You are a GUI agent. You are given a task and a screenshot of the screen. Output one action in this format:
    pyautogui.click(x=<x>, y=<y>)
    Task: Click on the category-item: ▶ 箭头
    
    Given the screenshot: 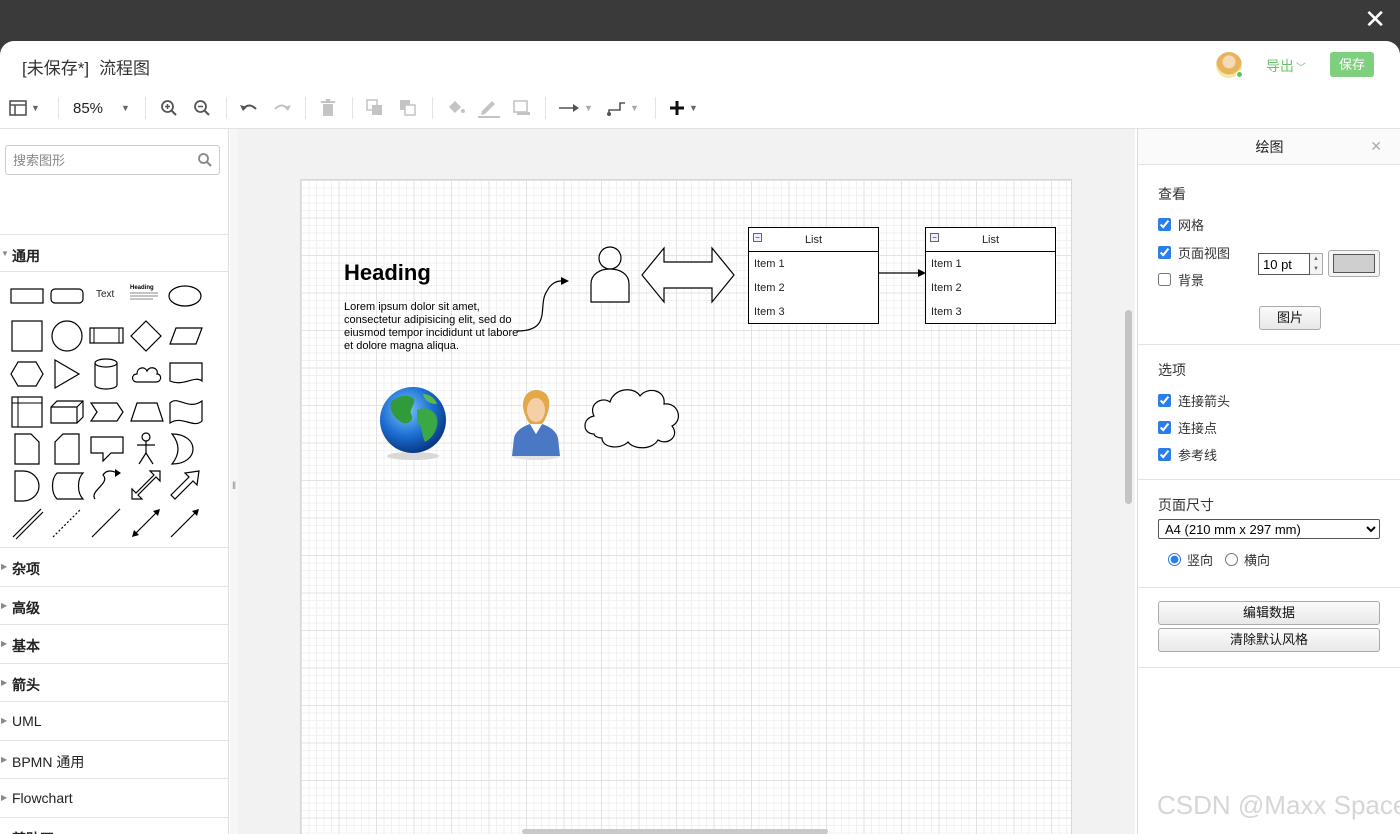 What is the action you would take?
    pyautogui.click(x=114, y=681)
    